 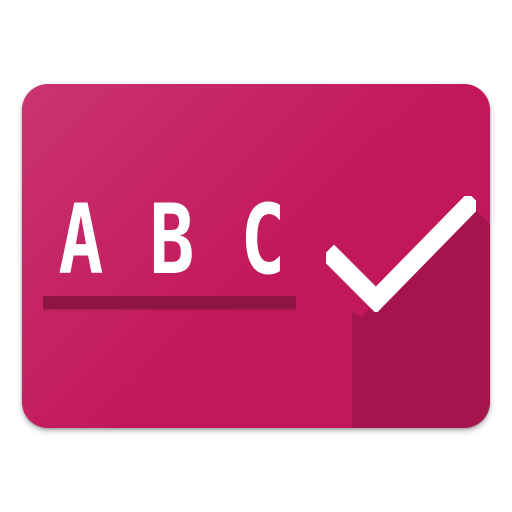 I want to click on abc-label: A B C, so click(x=172, y=240).